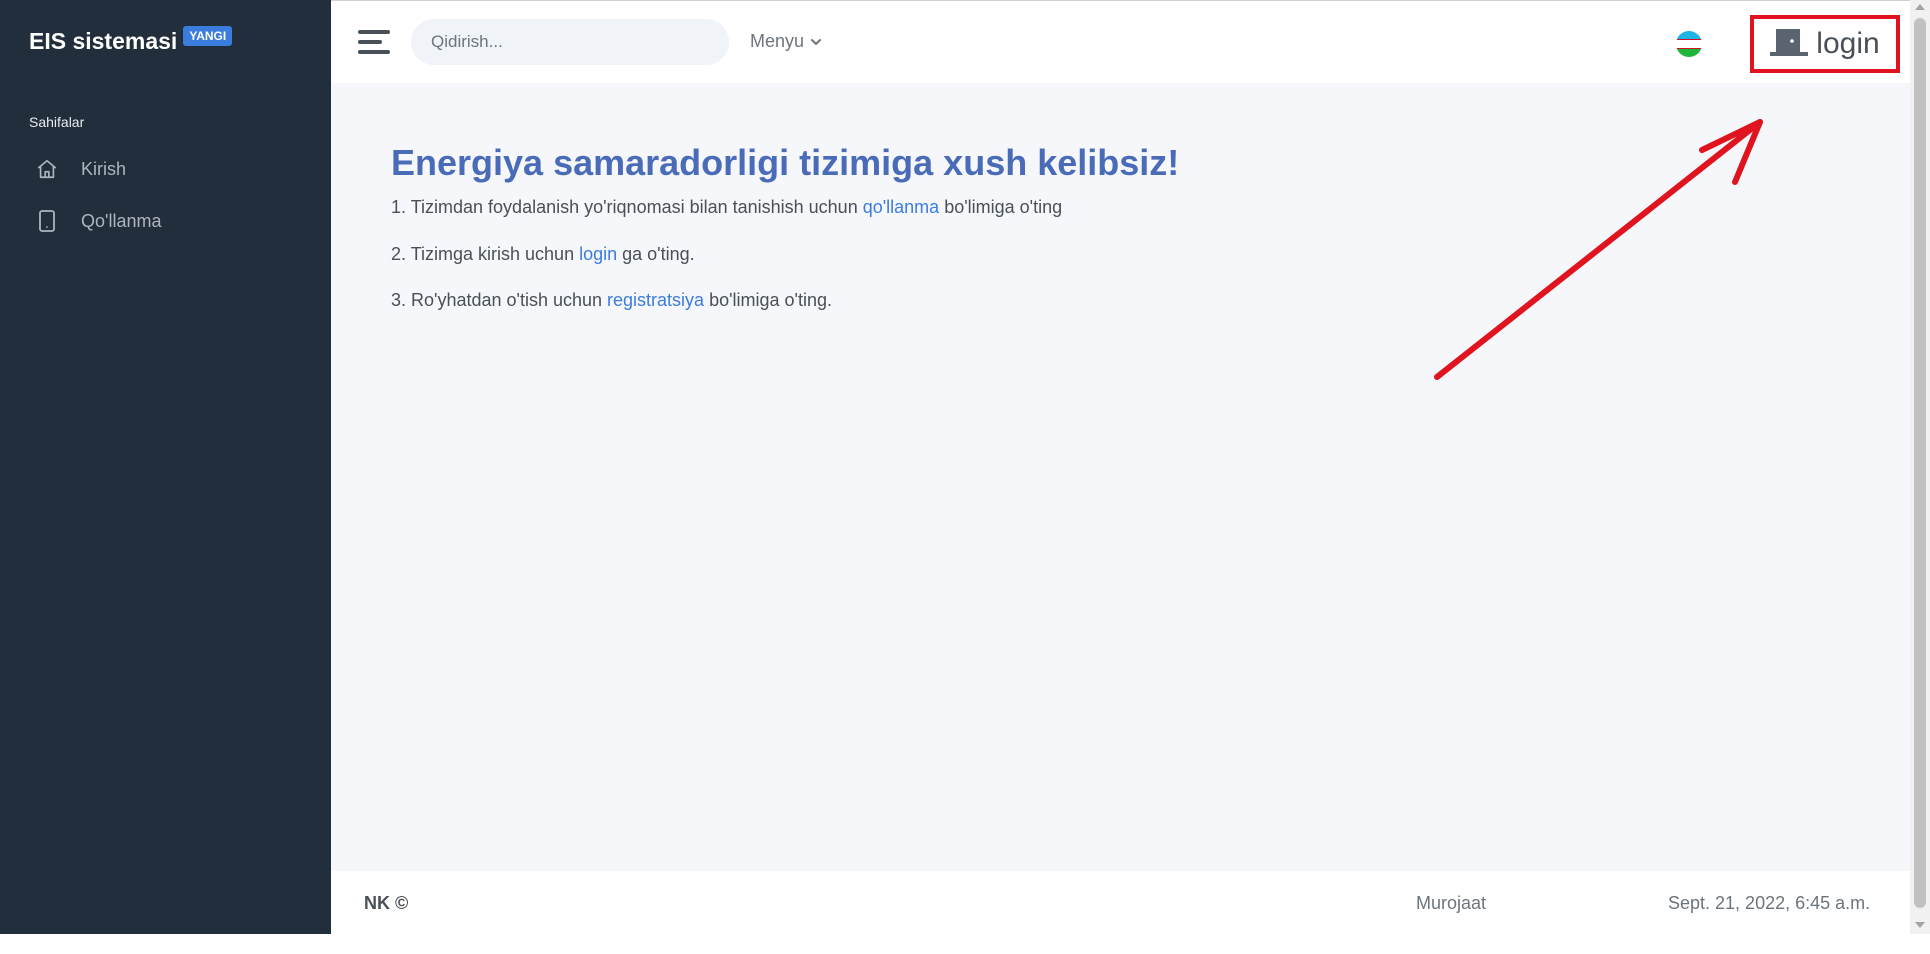 This screenshot has height=954, width=1930. What do you see at coordinates (208, 36) in the screenshot?
I see `new-badge: YANGI` at bounding box center [208, 36].